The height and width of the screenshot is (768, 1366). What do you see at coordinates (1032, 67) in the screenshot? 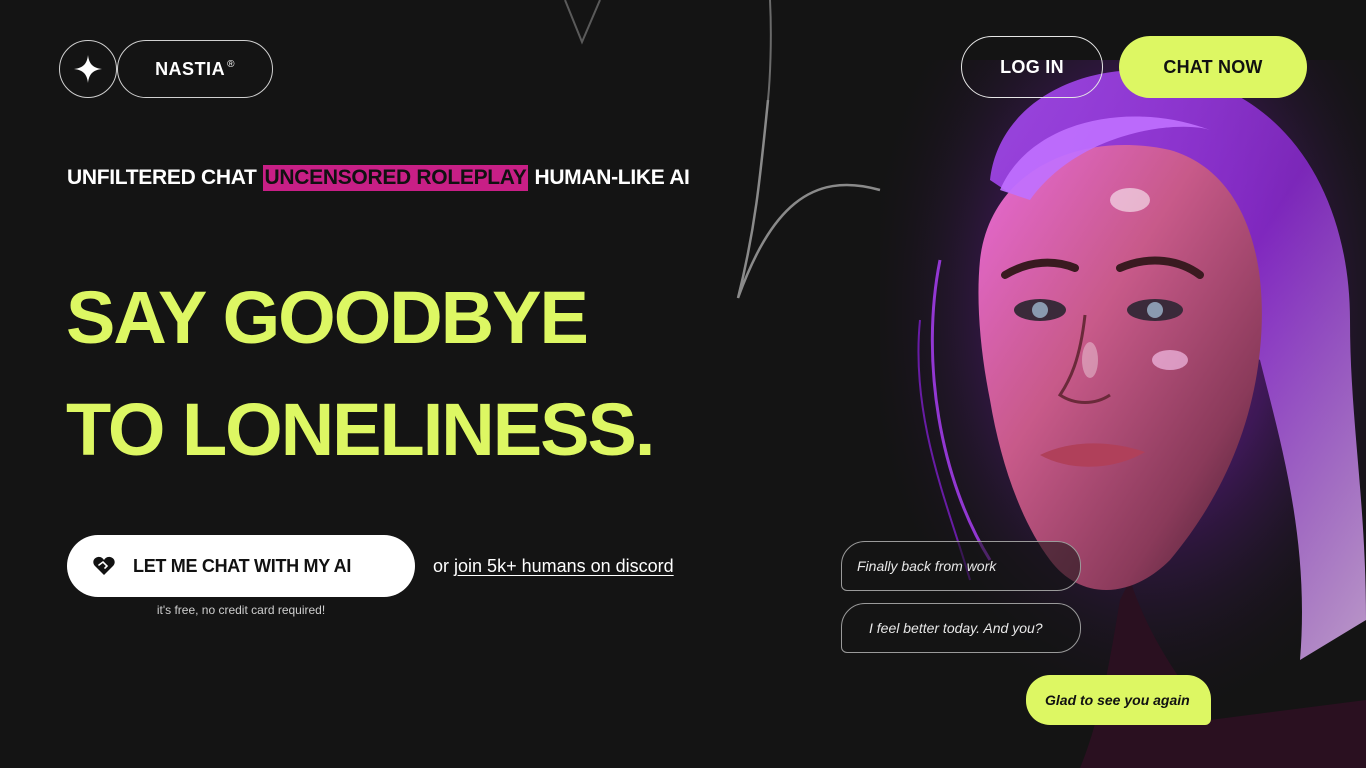
I see `login-button: LOG IN` at bounding box center [1032, 67].